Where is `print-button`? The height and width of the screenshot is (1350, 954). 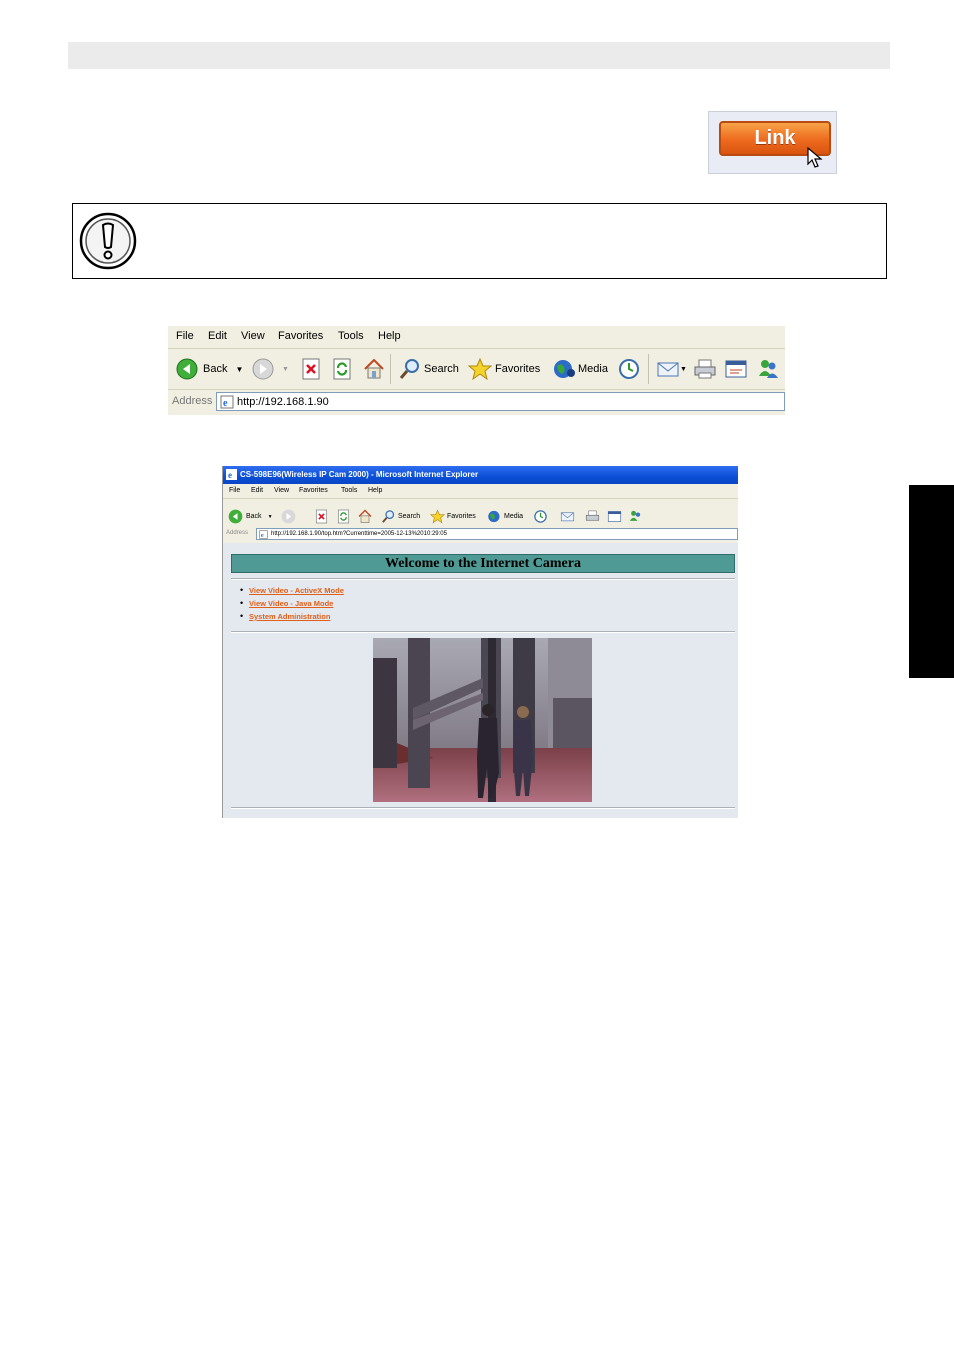
print-button is located at coordinates (705, 369).